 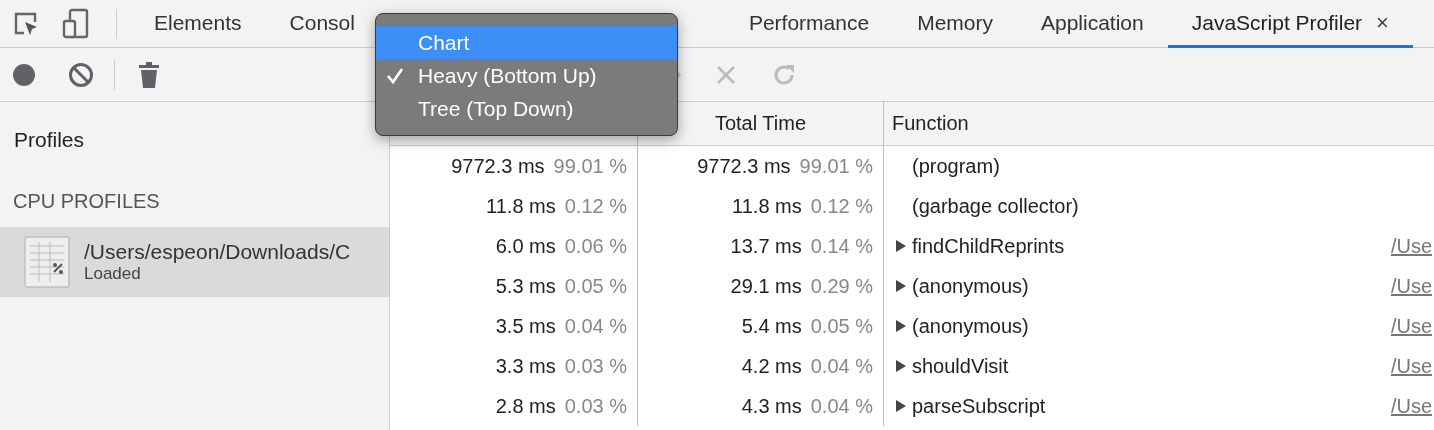 What do you see at coordinates (1092, 24) in the screenshot?
I see `panel-tab: Application` at bounding box center [1092, 24].